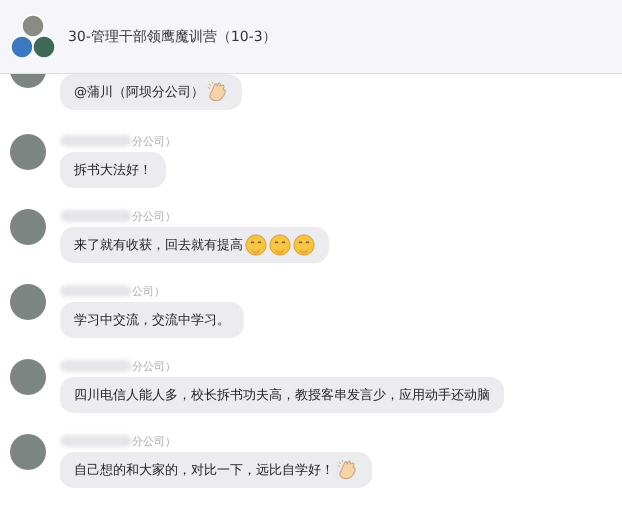 Image resolution: width=622 pixels, height=507 pixels. Describe the element at coordinates (113, 170) in the screenshot. I see `message-text: 拆书大法好！` at that location.